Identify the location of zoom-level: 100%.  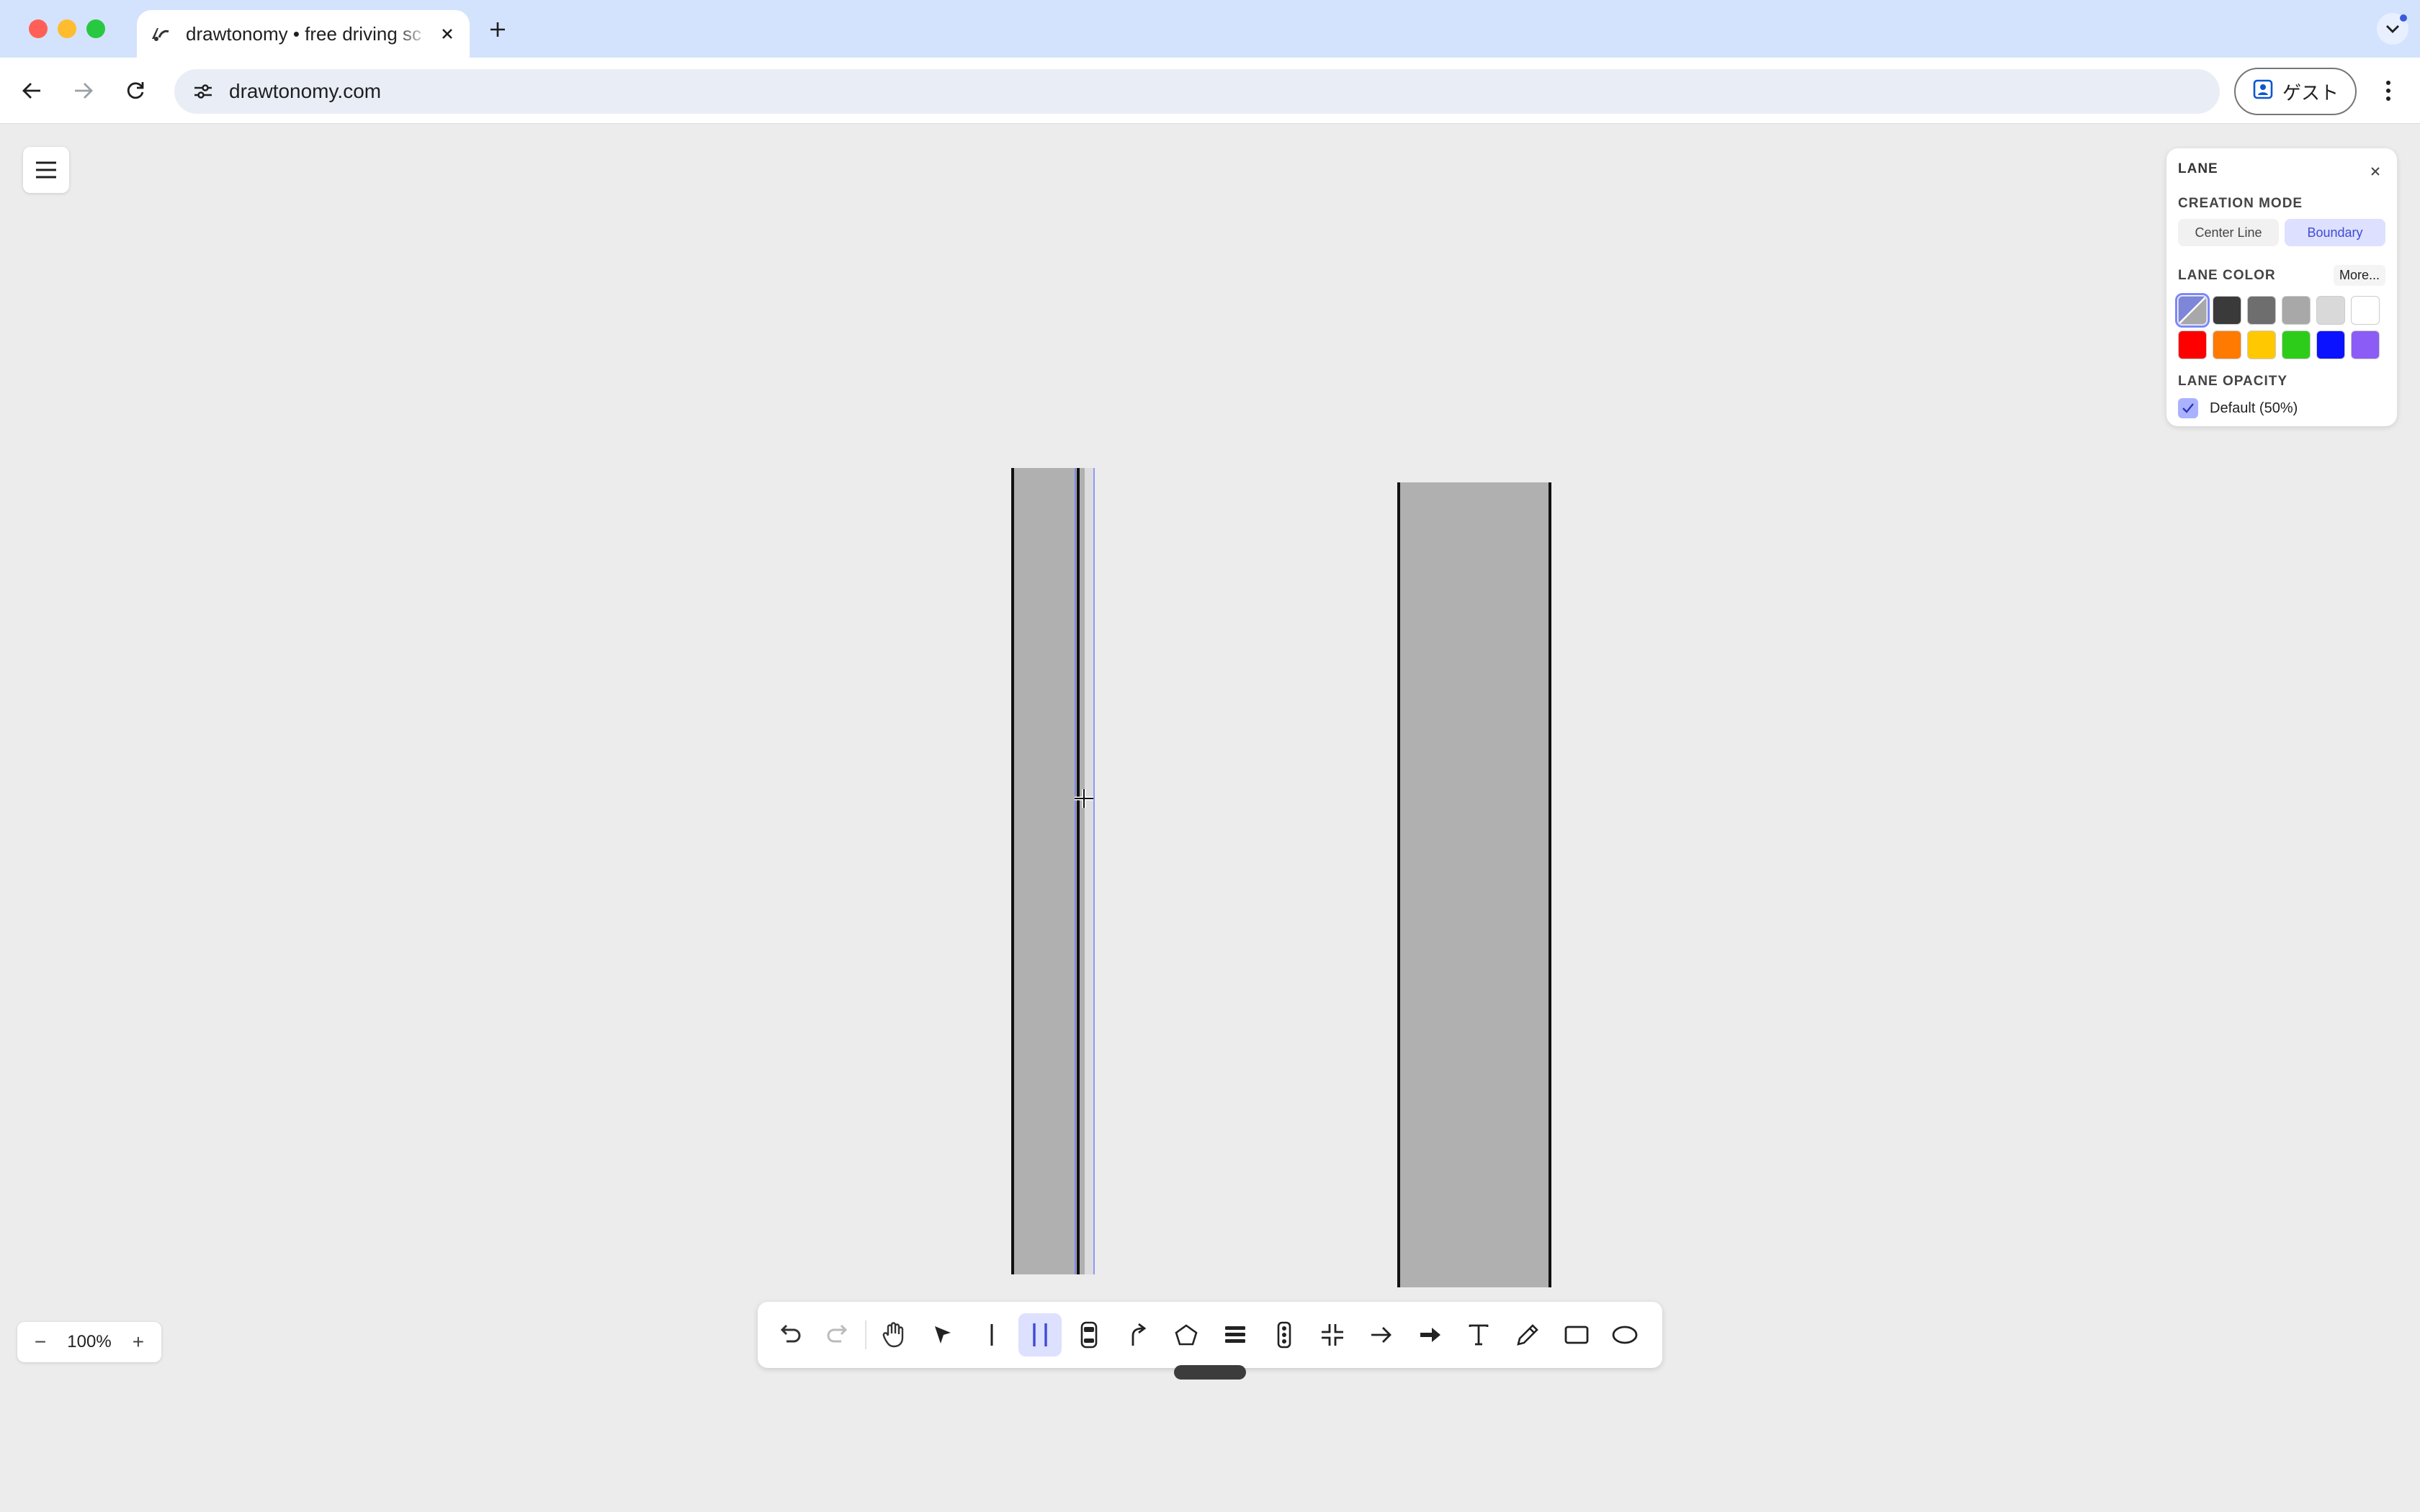
(89, 1342).